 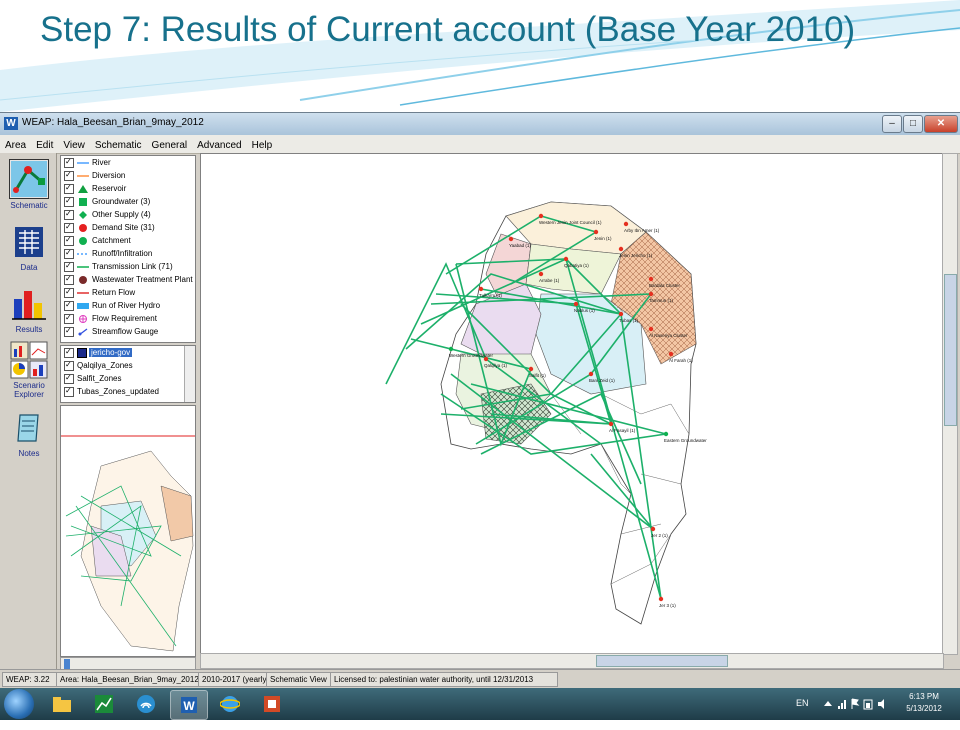 I want to click on demand-site-node: Jer 3 (1), so click(x=667, y=602).